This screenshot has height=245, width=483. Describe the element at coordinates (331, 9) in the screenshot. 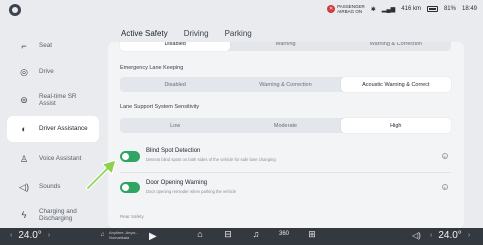

I see `airbag-icon: ✕` at that location.